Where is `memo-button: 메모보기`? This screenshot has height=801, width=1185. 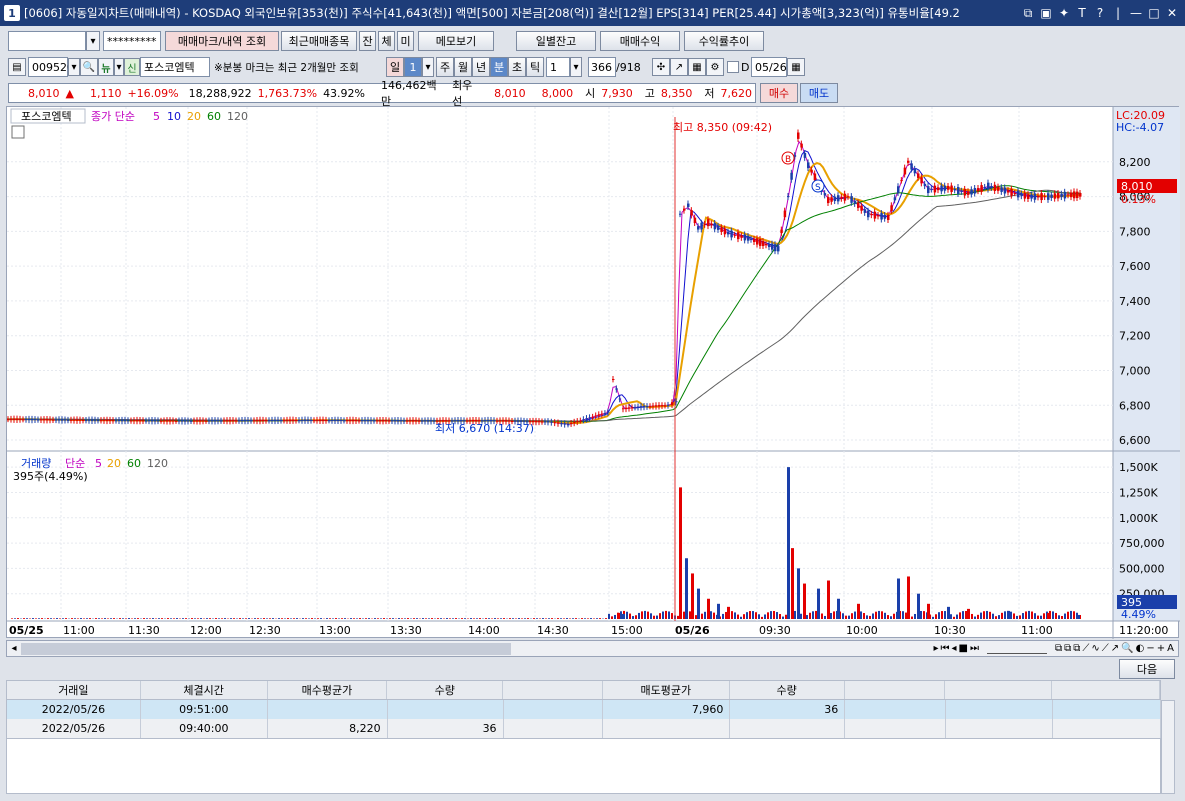
memo-button: 메모보기 is located at coordinates (456, 41).